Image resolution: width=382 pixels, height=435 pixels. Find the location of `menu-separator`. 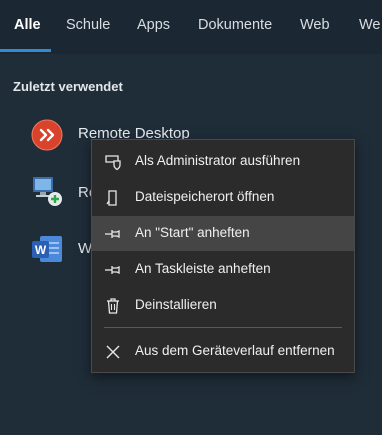

menu-separator is located at coordinates (223, 327).